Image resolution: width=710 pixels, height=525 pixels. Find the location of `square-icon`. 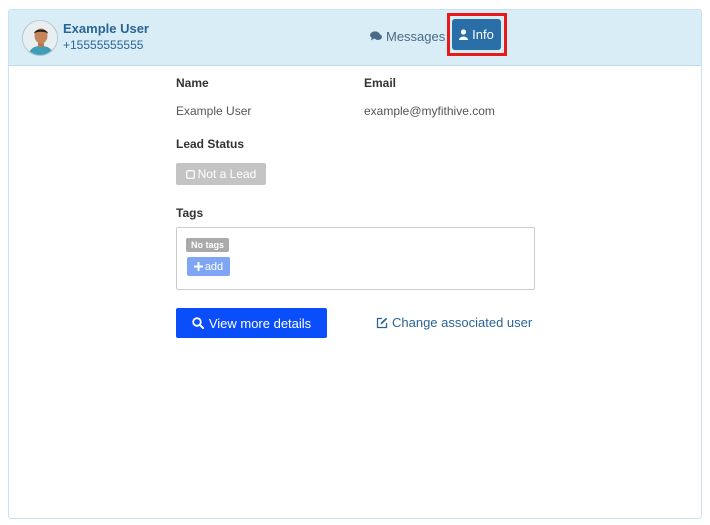

square-icon is located at coordinates (190, 174).